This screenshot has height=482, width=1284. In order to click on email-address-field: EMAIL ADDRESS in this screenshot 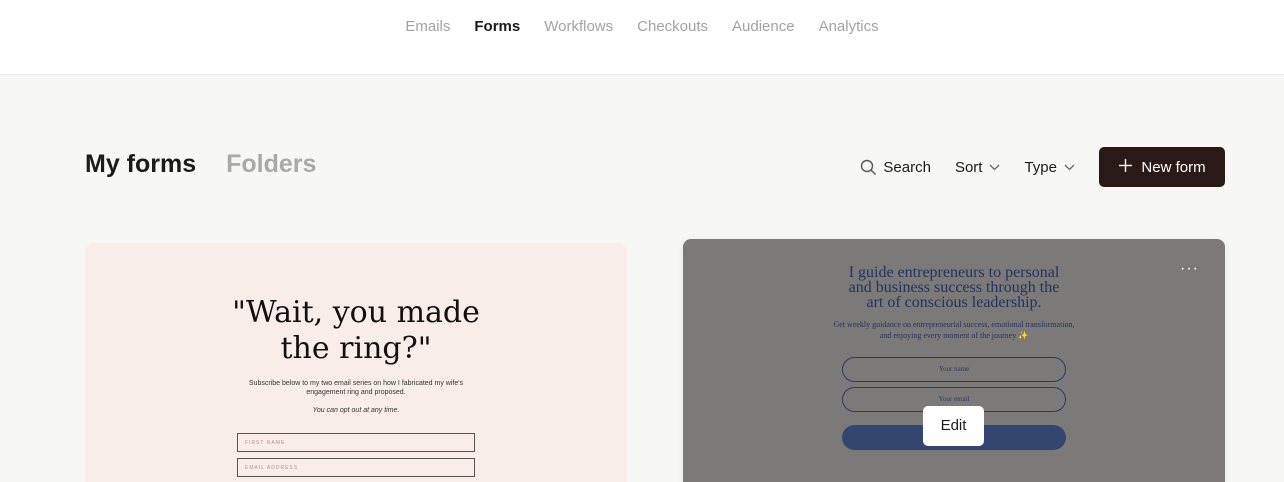, I will do `click(356, 467)`.